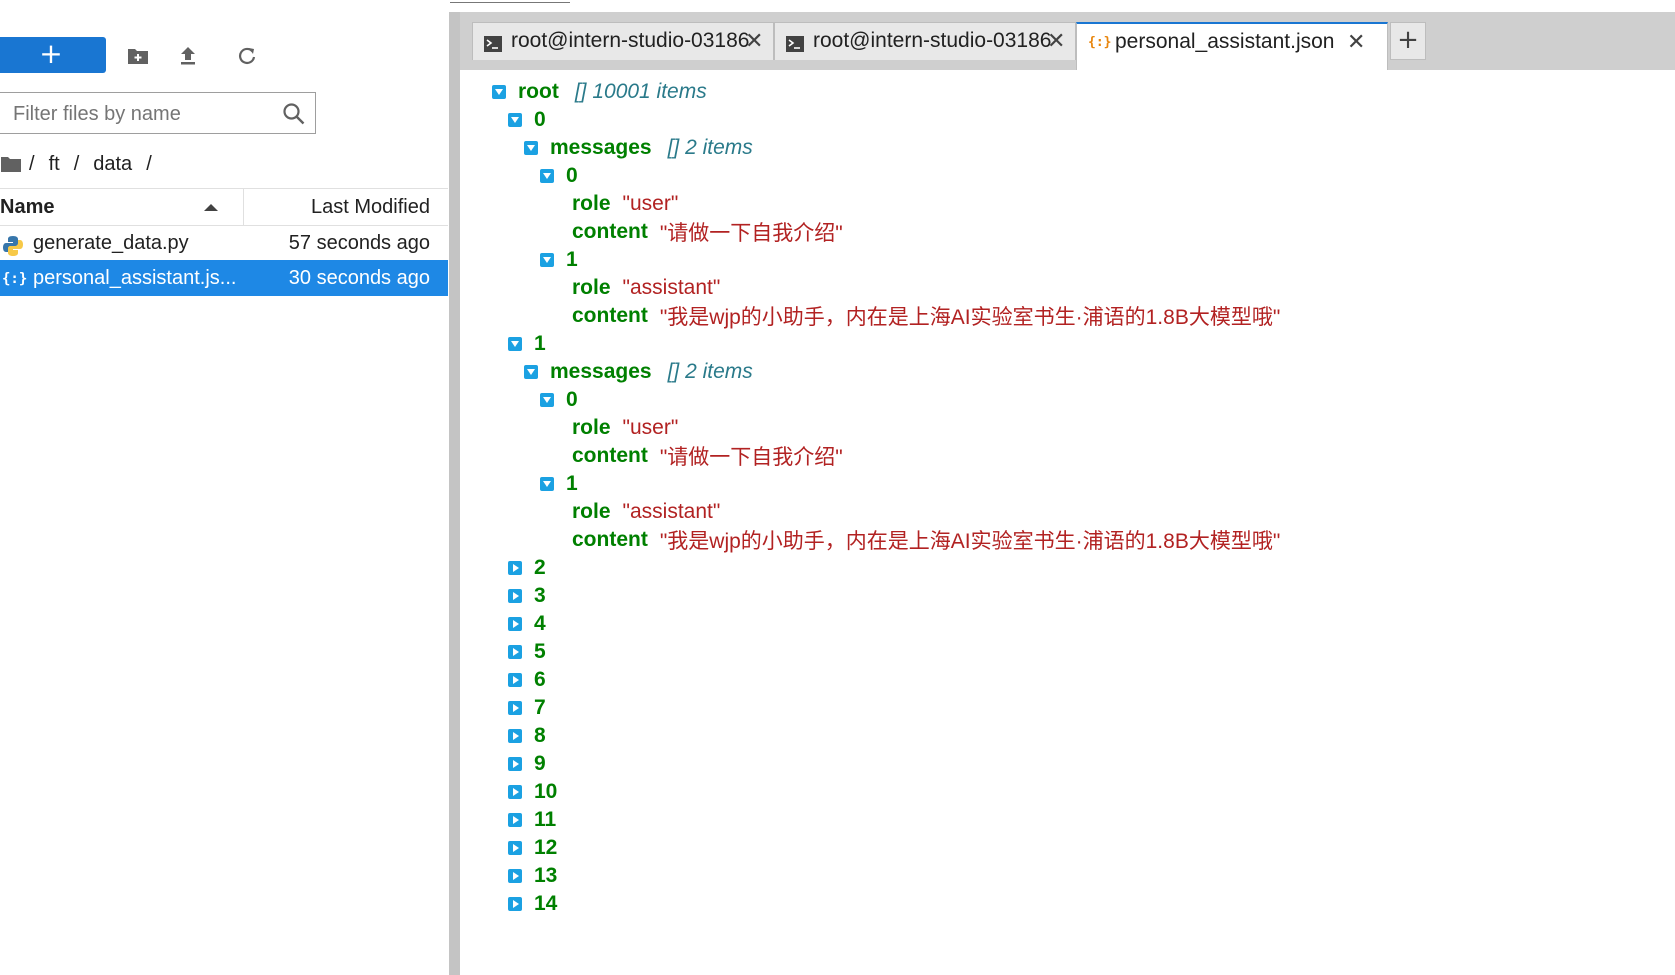 This screenshot has width=1675, height=975. Describe the element at coordinates (211, 207) in the screenshot. I see `sort-ascending-icon` at that location.